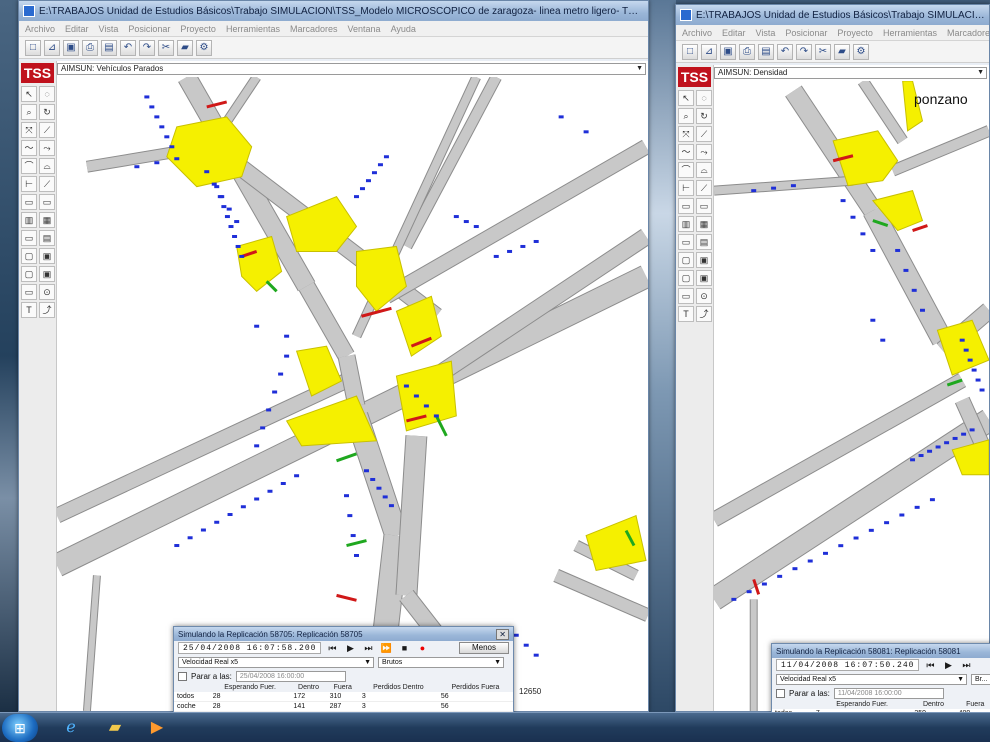 The height and width of the screenshot is (742, 990). What do you see at coordinates (386, 648) in the screenshot?
I see `fast-forward-icon: ⏩` at bounding box center [386, 648].